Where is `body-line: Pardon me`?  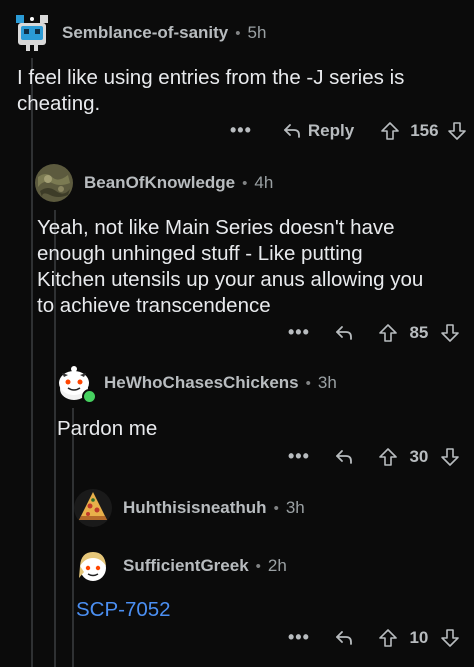 body-line: Pardon me is located at coordinates (107, 428).